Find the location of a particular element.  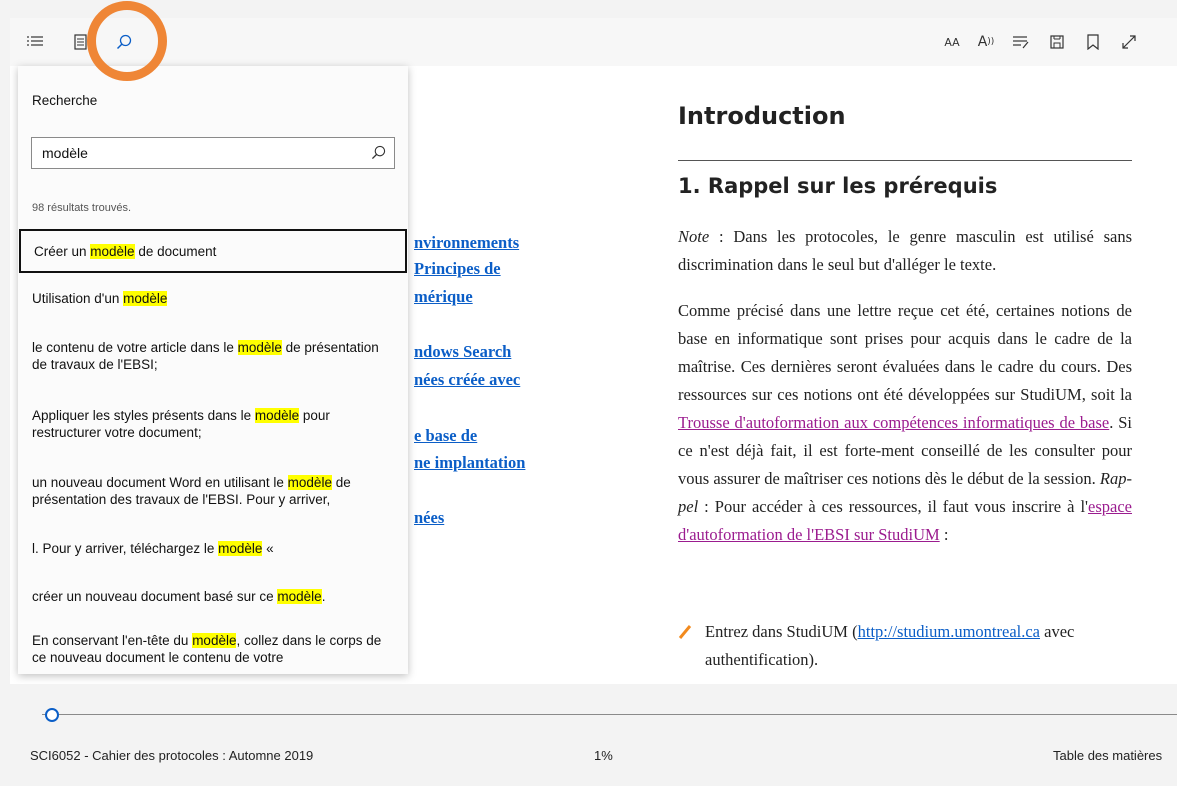

table-of-contents-link: Table des matières is located at coordinates (1107, 755).